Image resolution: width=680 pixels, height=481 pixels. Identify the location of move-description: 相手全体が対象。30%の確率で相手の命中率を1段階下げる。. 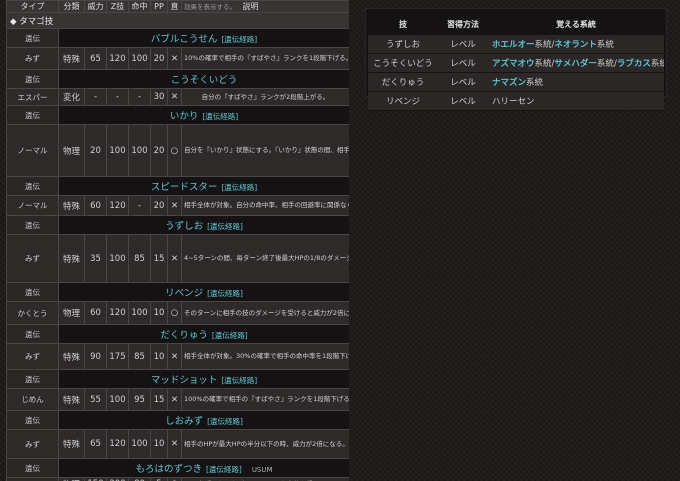
(265, 356).